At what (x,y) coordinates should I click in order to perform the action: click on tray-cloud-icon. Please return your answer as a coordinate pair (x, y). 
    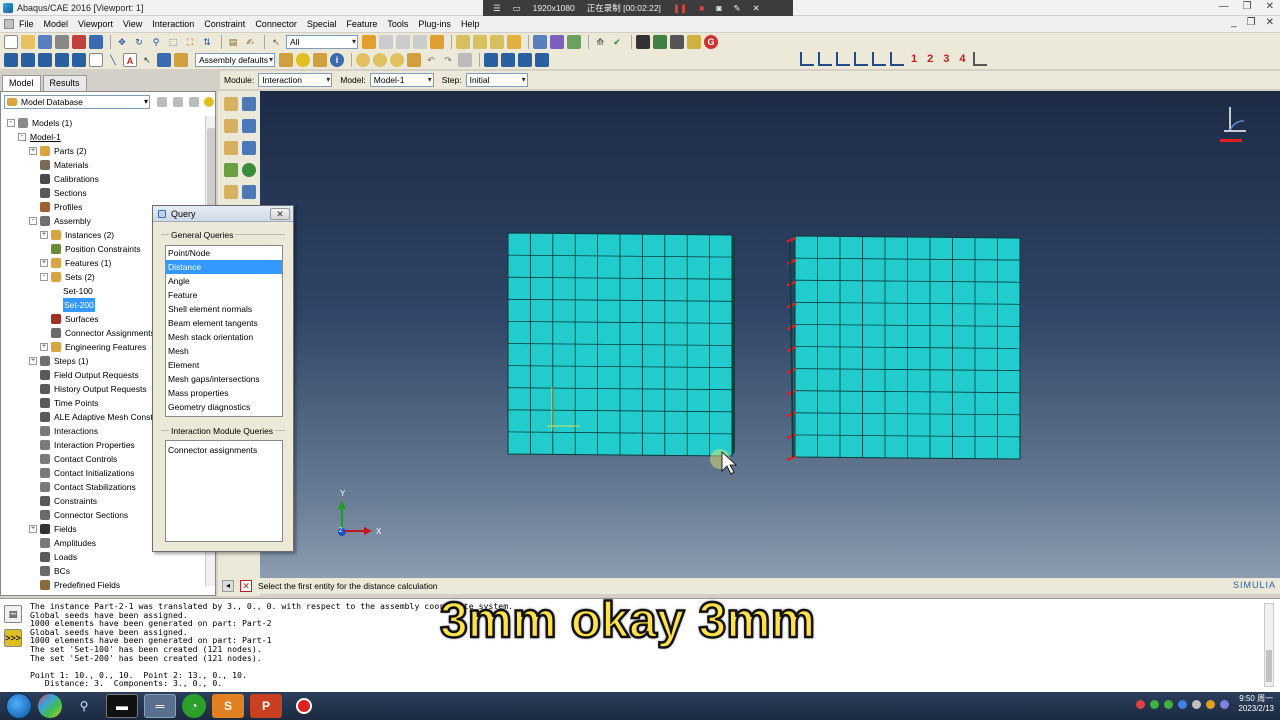
    Looking at the image, I should click on (1183, 704).